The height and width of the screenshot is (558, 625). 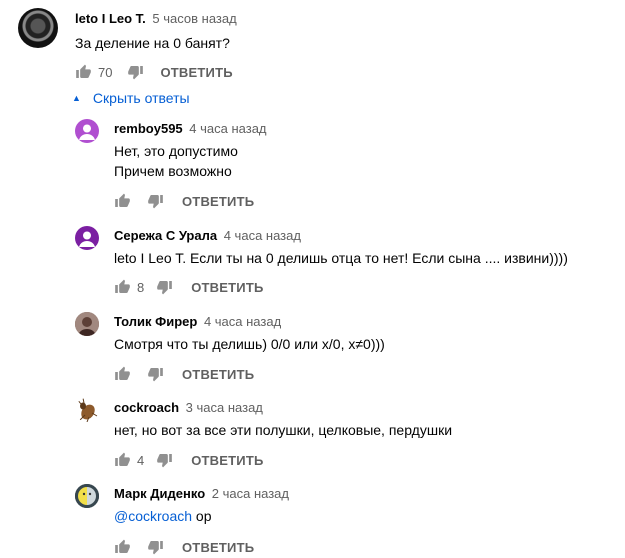 What do you see at coordinates (105, 72) in the screenshot?
I see `like-count: 70` at bounding box center [105, 72].